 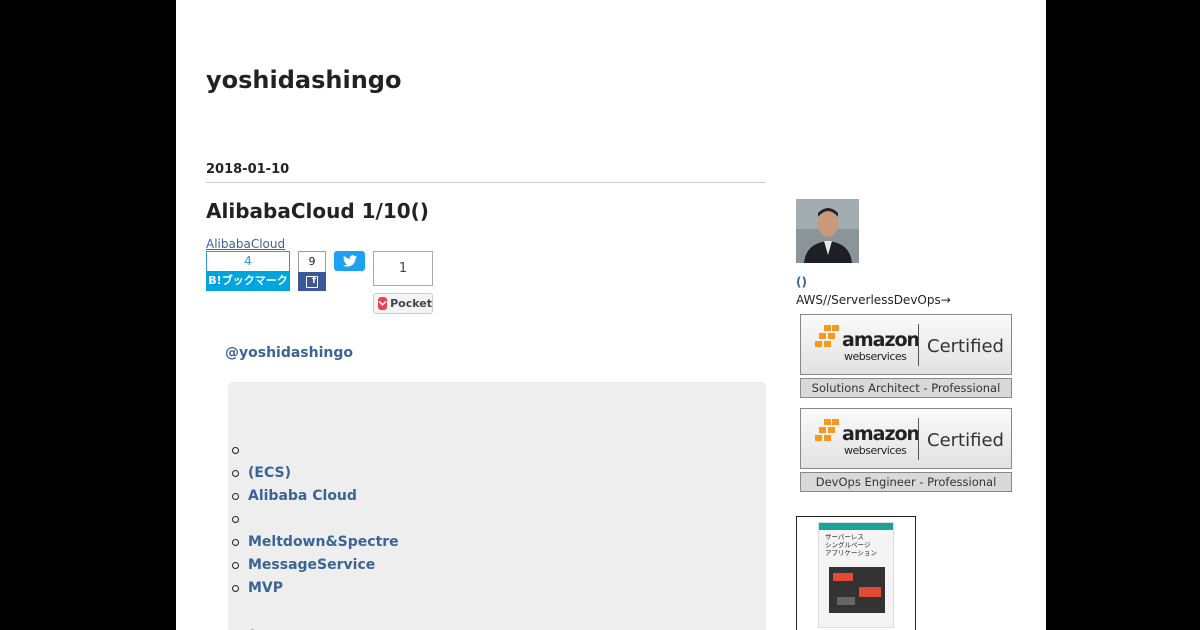 I want to click on pocket-label: Pocket, so click(x=411, y=303).